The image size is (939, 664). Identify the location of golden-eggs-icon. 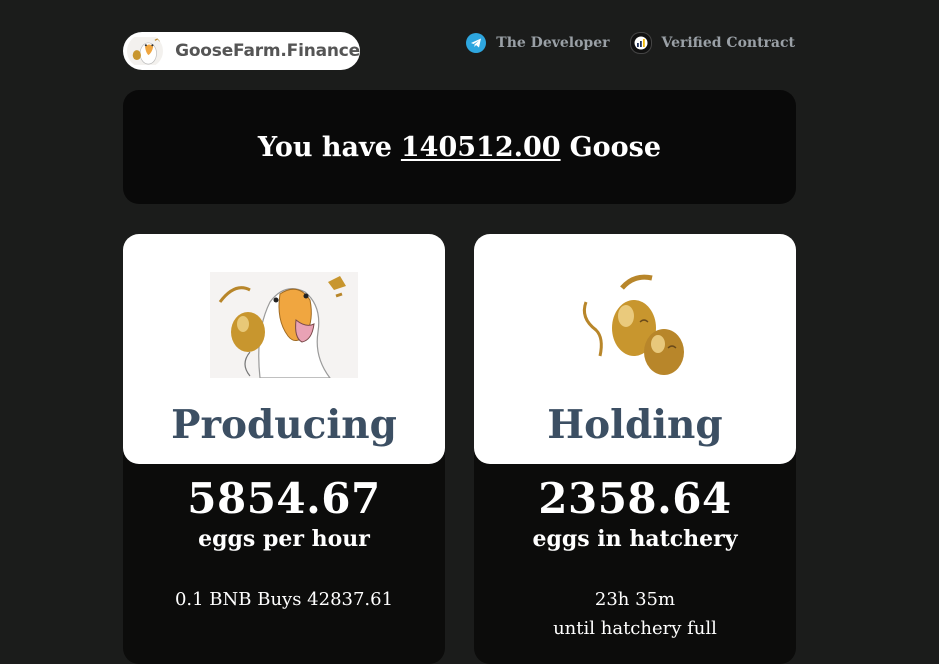
(633, 324).